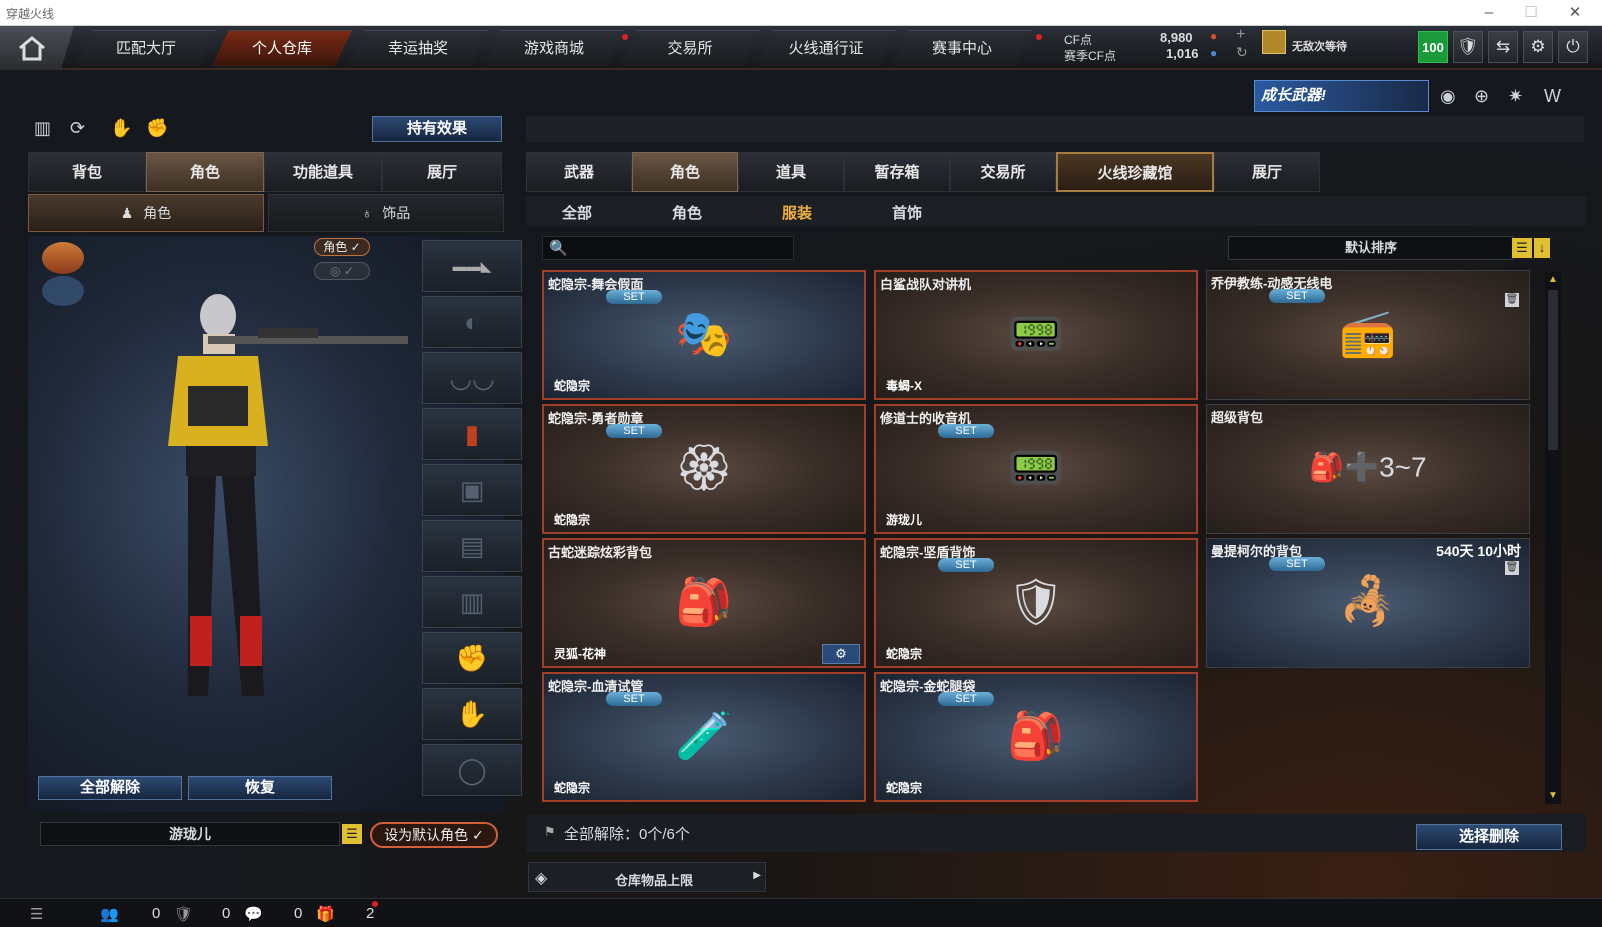 Image resolution: width=1602 pixels, height=927 pixels. What do you see at coordinates (1553, 370) in the screenshot?
I see `scroll-thumb` at bounding box center [1553, 370].